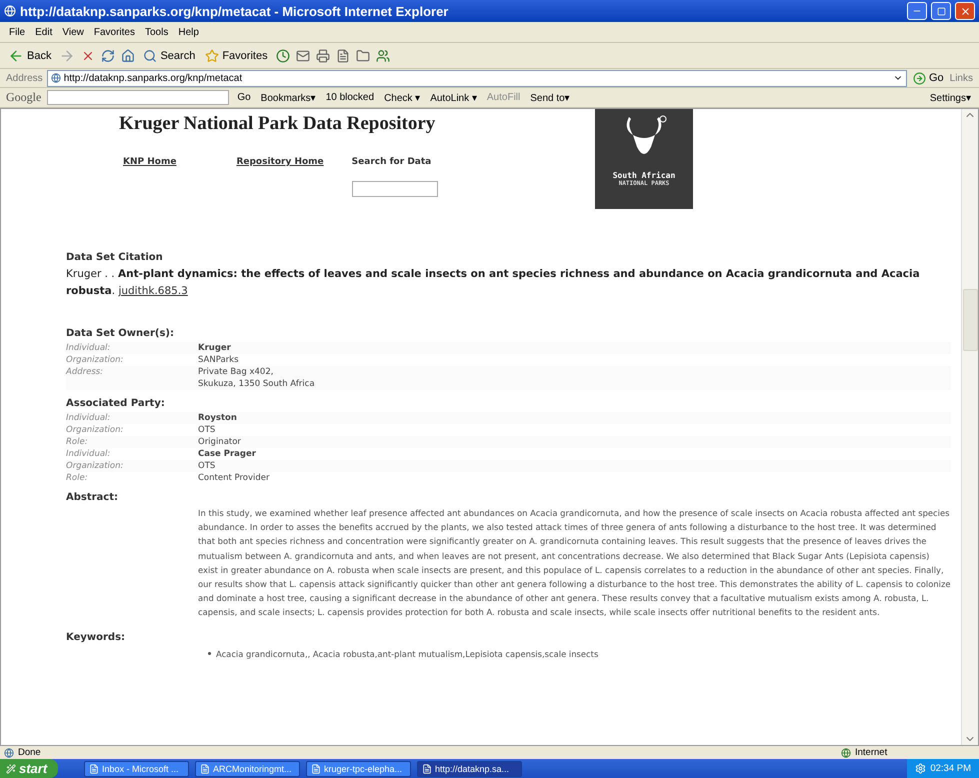 This screenshot has height=778, width=979. Describe the element at coordinates (234, 478) in the screenshot. I see `field-value: Content Provider` at that location.